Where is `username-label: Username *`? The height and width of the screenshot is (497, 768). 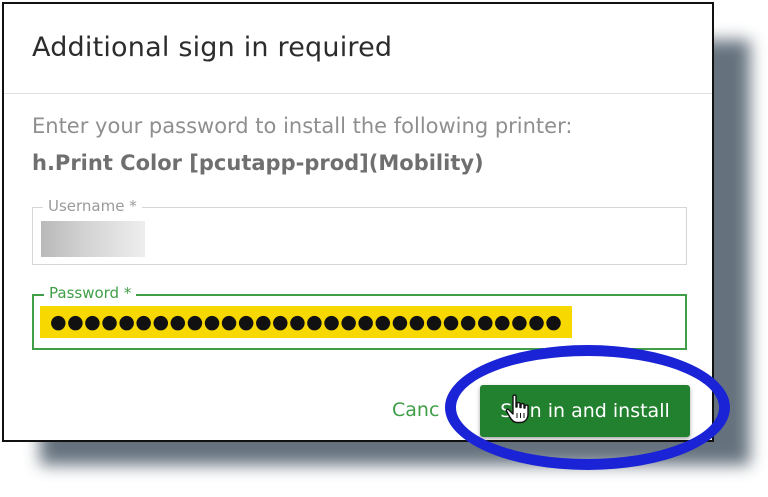 username-label: Username * is located at coordinates (92, 206).